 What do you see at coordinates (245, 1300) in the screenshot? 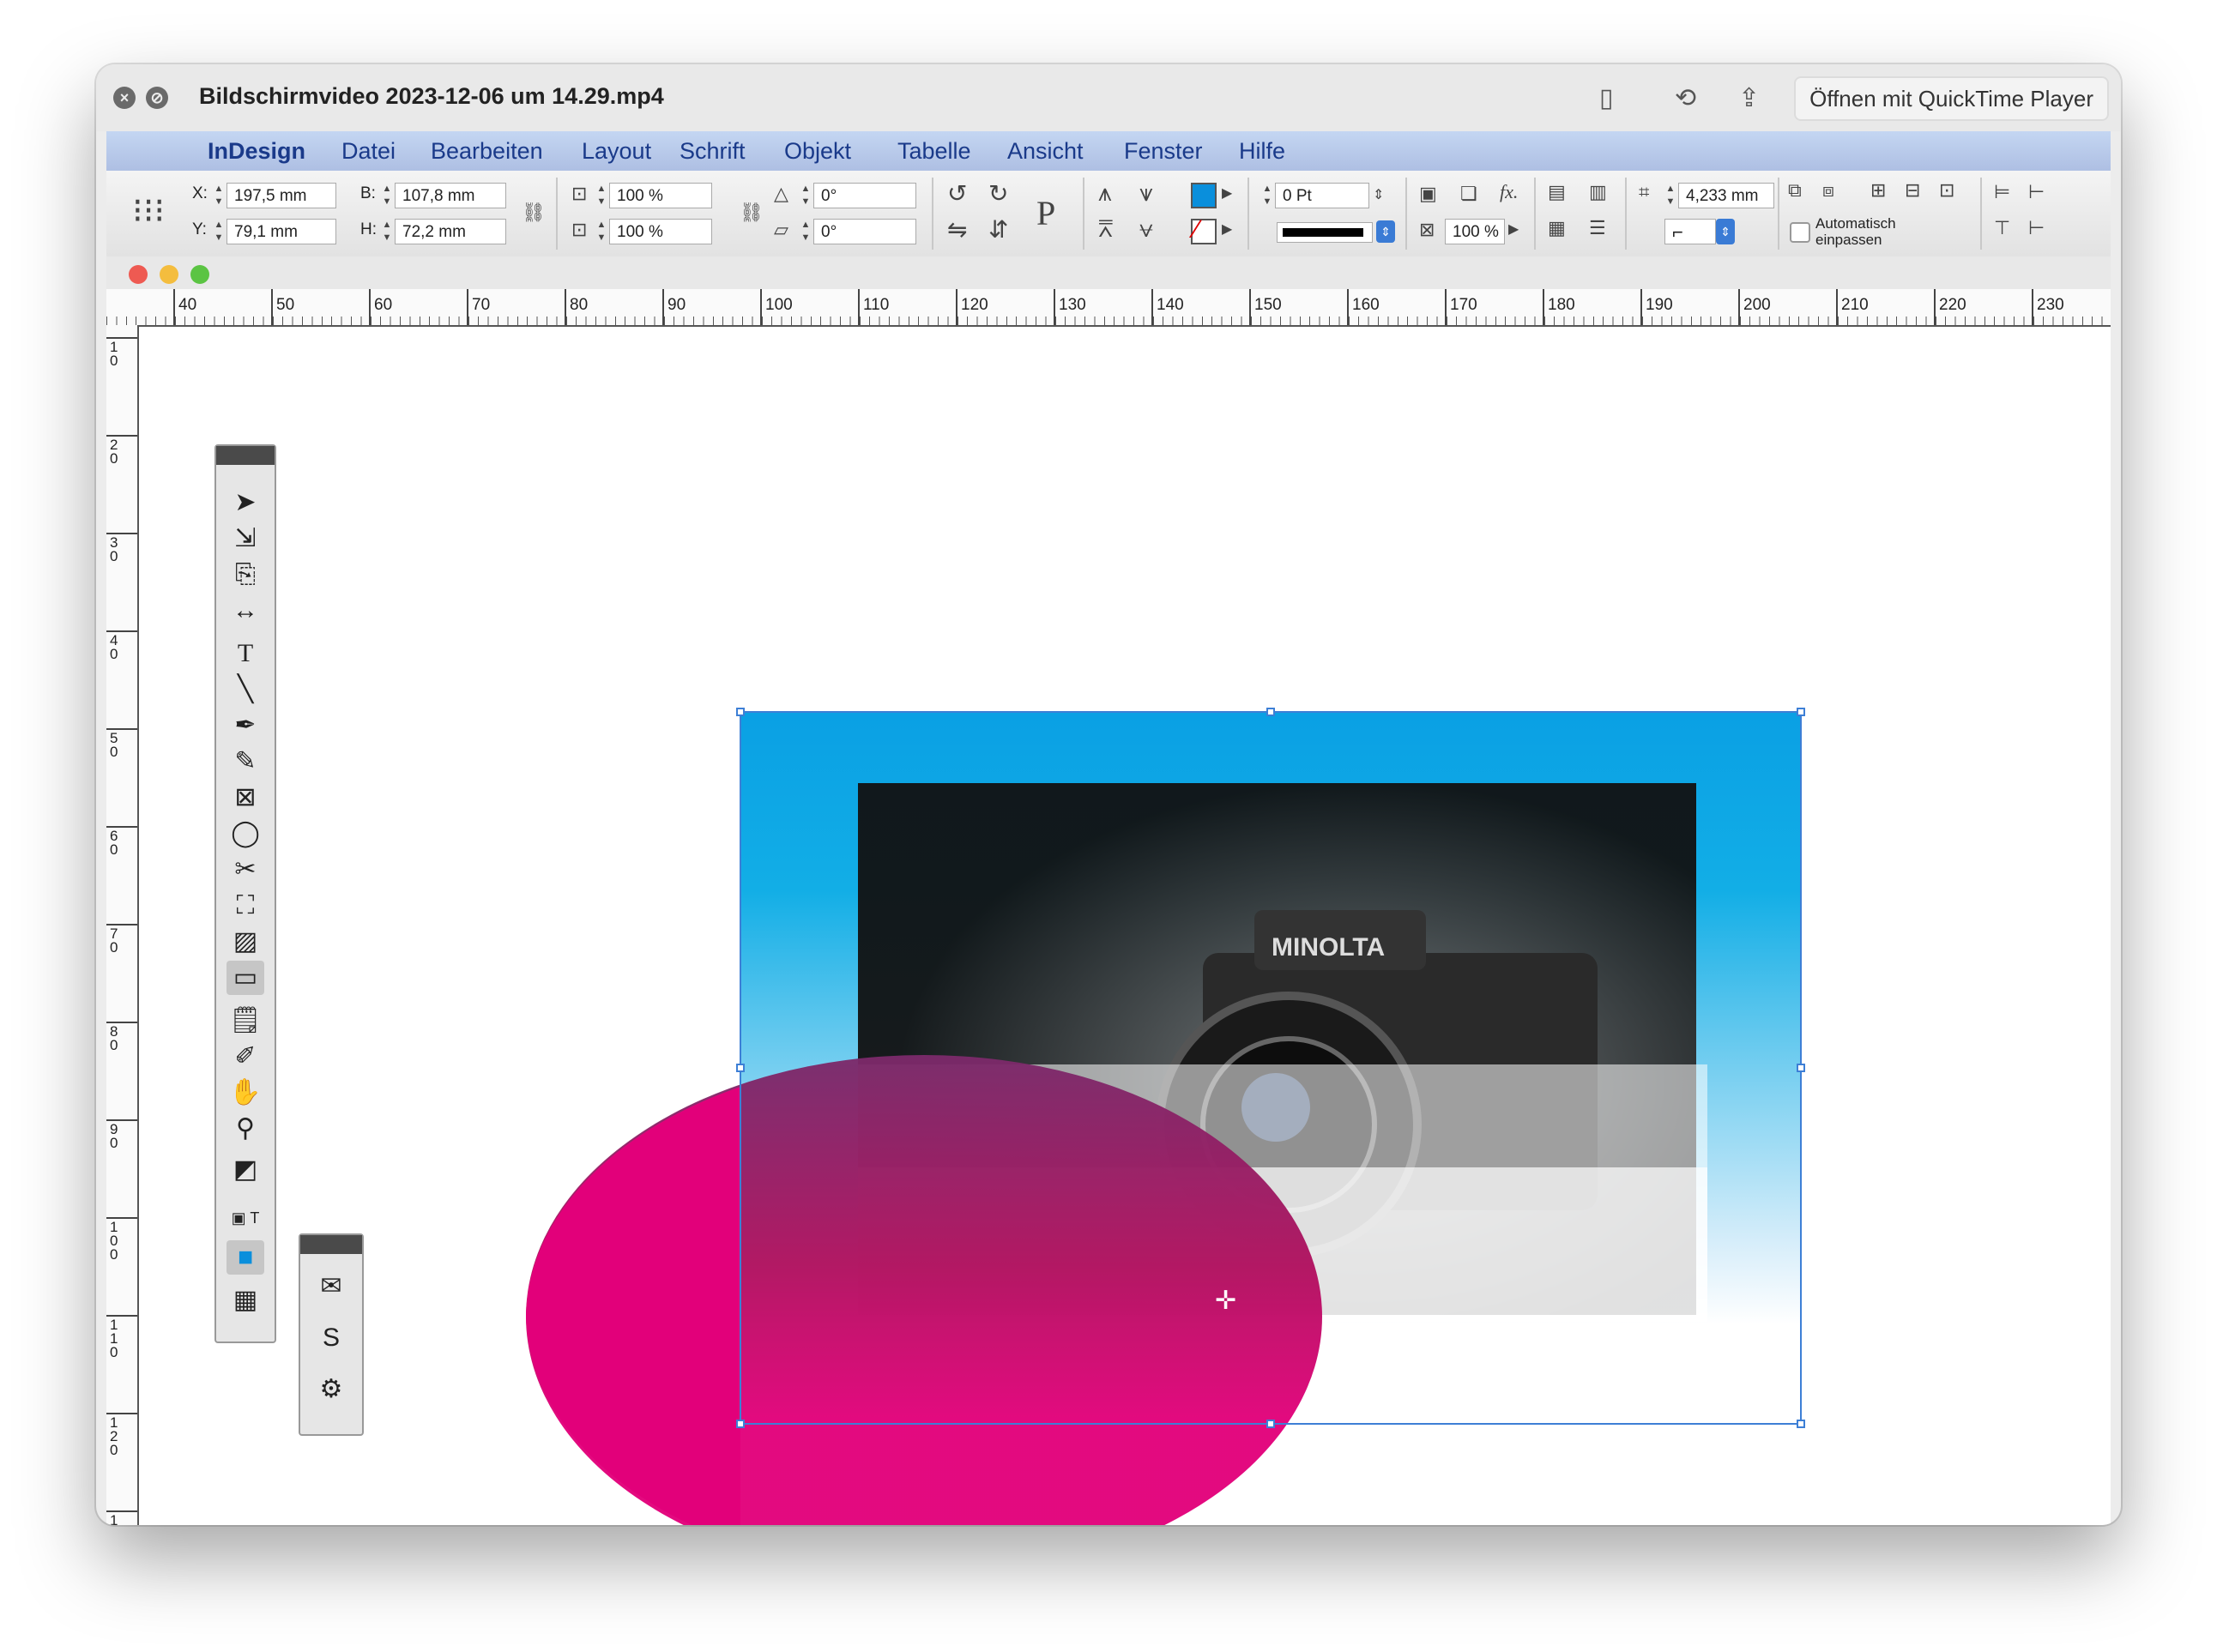
I see `screen-mode-icon: ▦` at bounding box center [245, 1300].